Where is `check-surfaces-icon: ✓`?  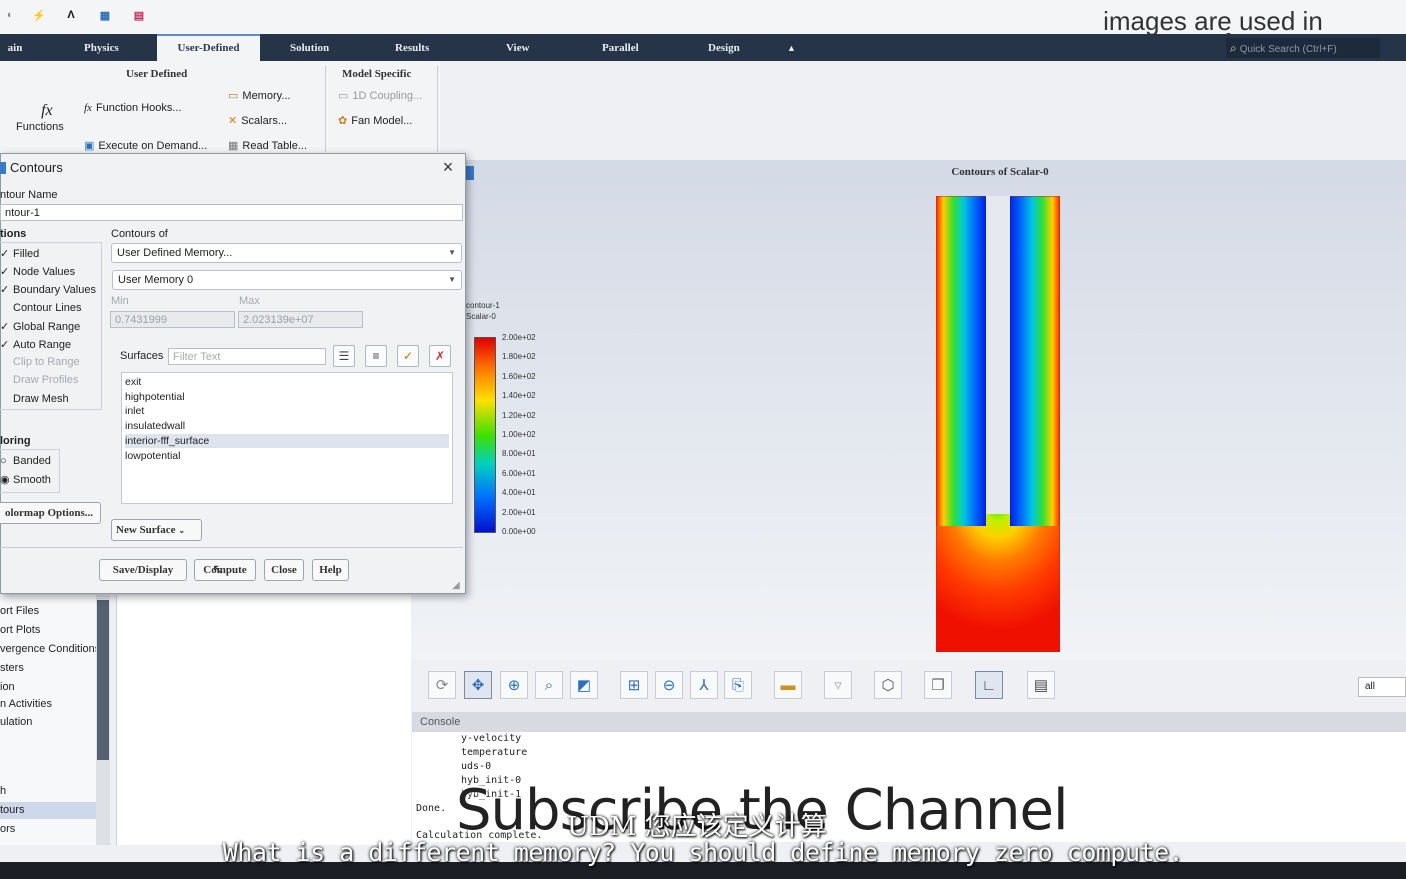
check-surfaces-icon: ✓ is located at coordinates (408, 356).